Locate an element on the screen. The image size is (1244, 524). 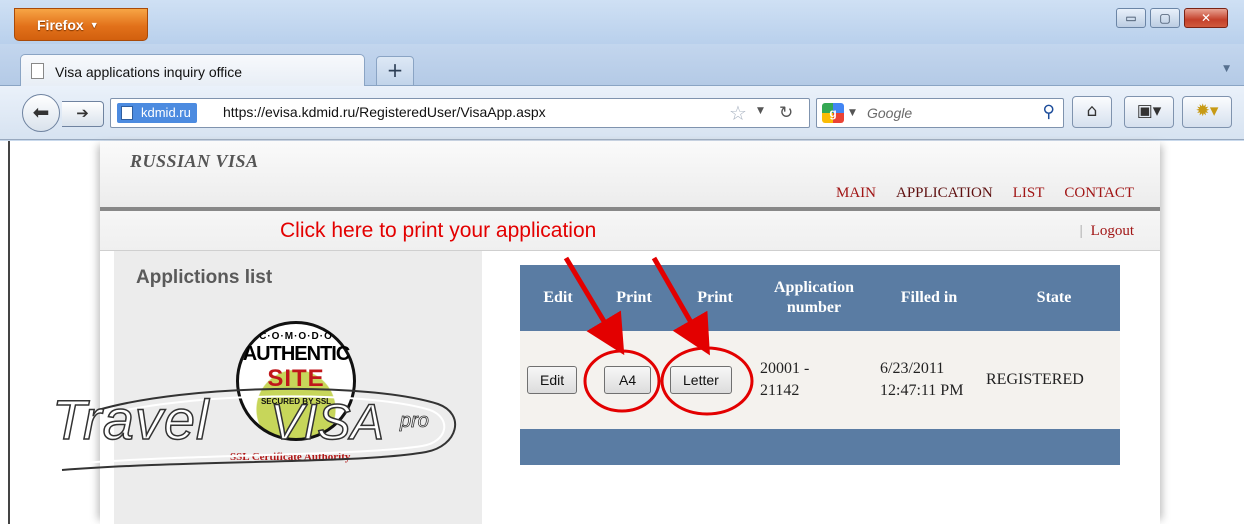
sidebar-title: Applictions list is located at coordinates (204, 277).